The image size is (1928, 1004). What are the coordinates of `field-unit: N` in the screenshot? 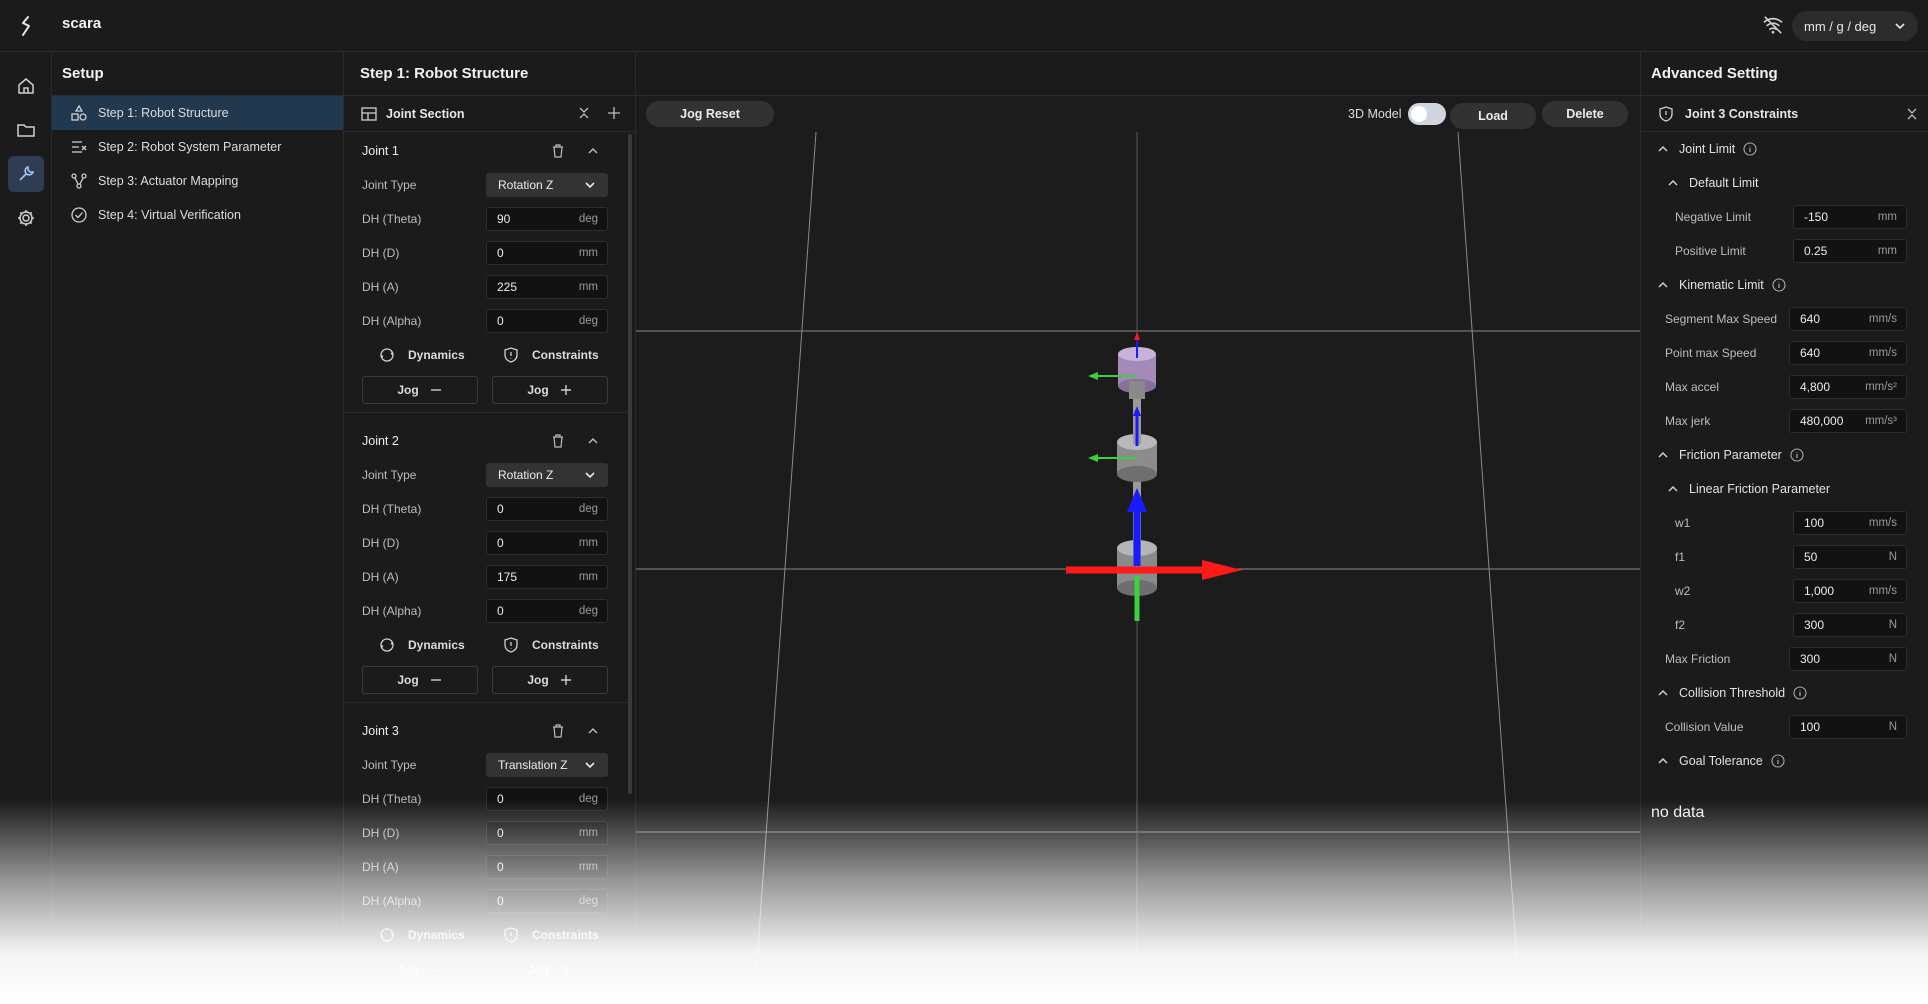 It's located at (1892, 727).